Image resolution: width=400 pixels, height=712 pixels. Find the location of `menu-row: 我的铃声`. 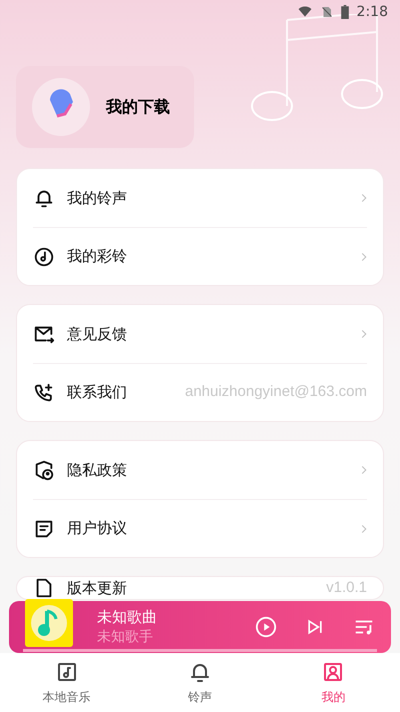

menu-row: 我的铃声 is located at coordinates (200, 198).